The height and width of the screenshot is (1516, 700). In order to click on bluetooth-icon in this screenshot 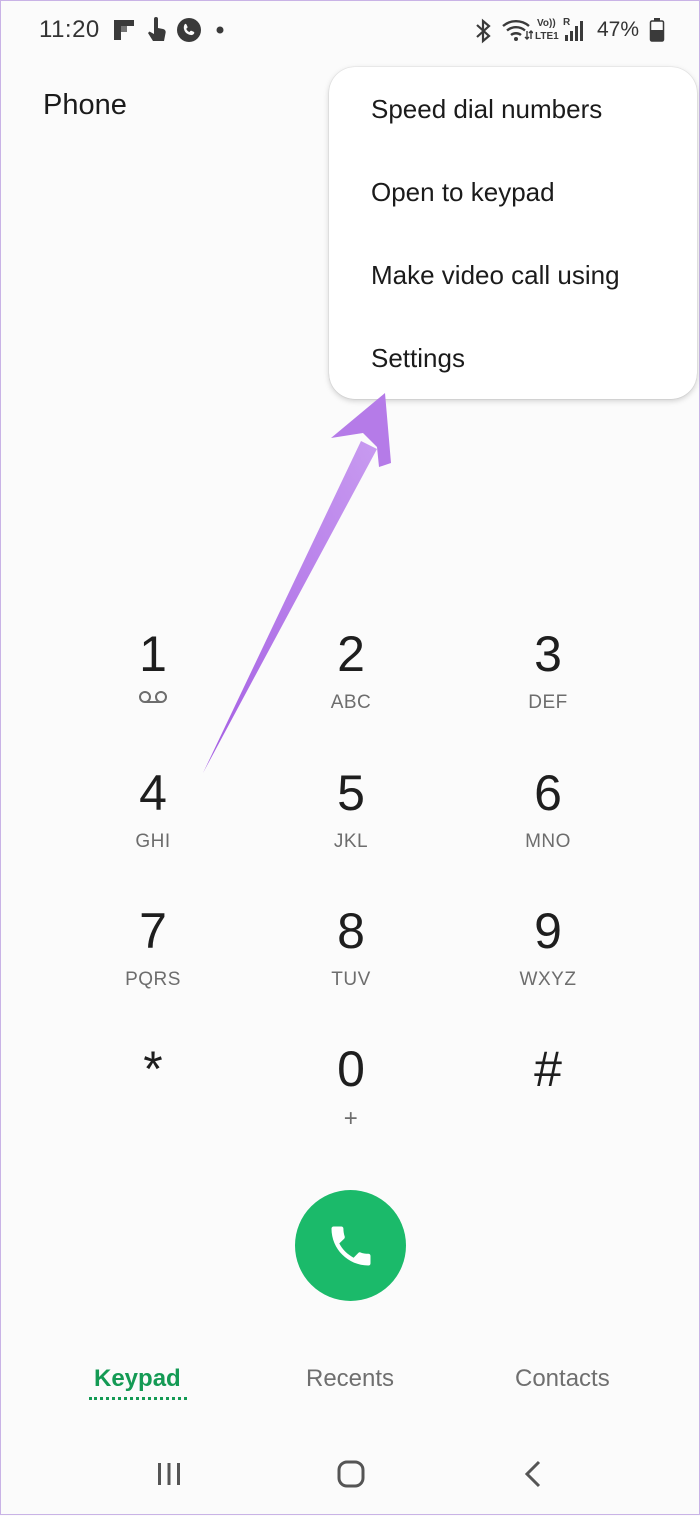, I will do `click(483, 31)`.